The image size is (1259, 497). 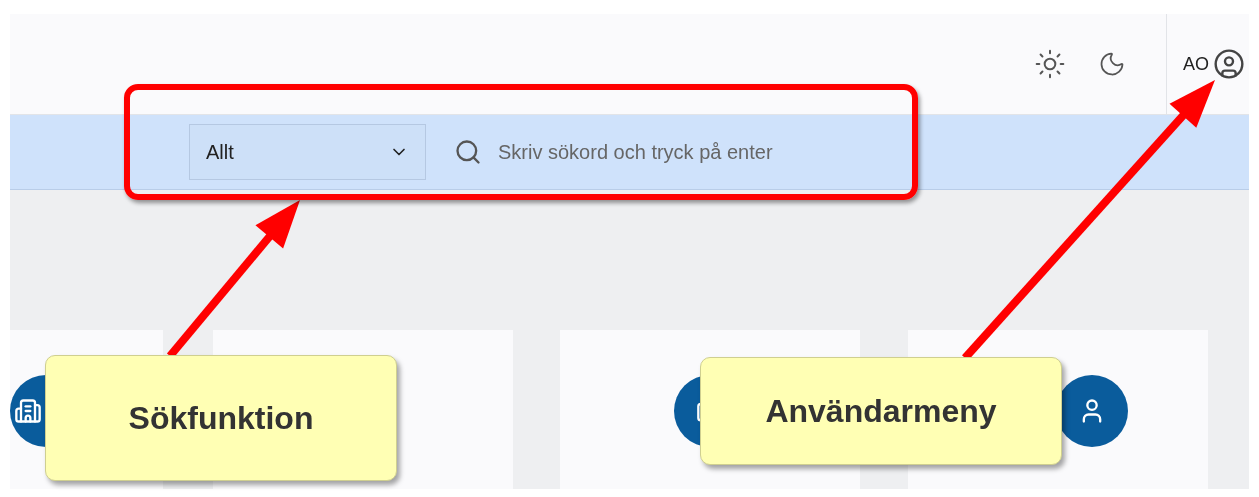 What do you see at coordinates (881, 411) in the screenshot?
I see `callout-tooltip: Användarmeny` at bounding box center [881, 411].